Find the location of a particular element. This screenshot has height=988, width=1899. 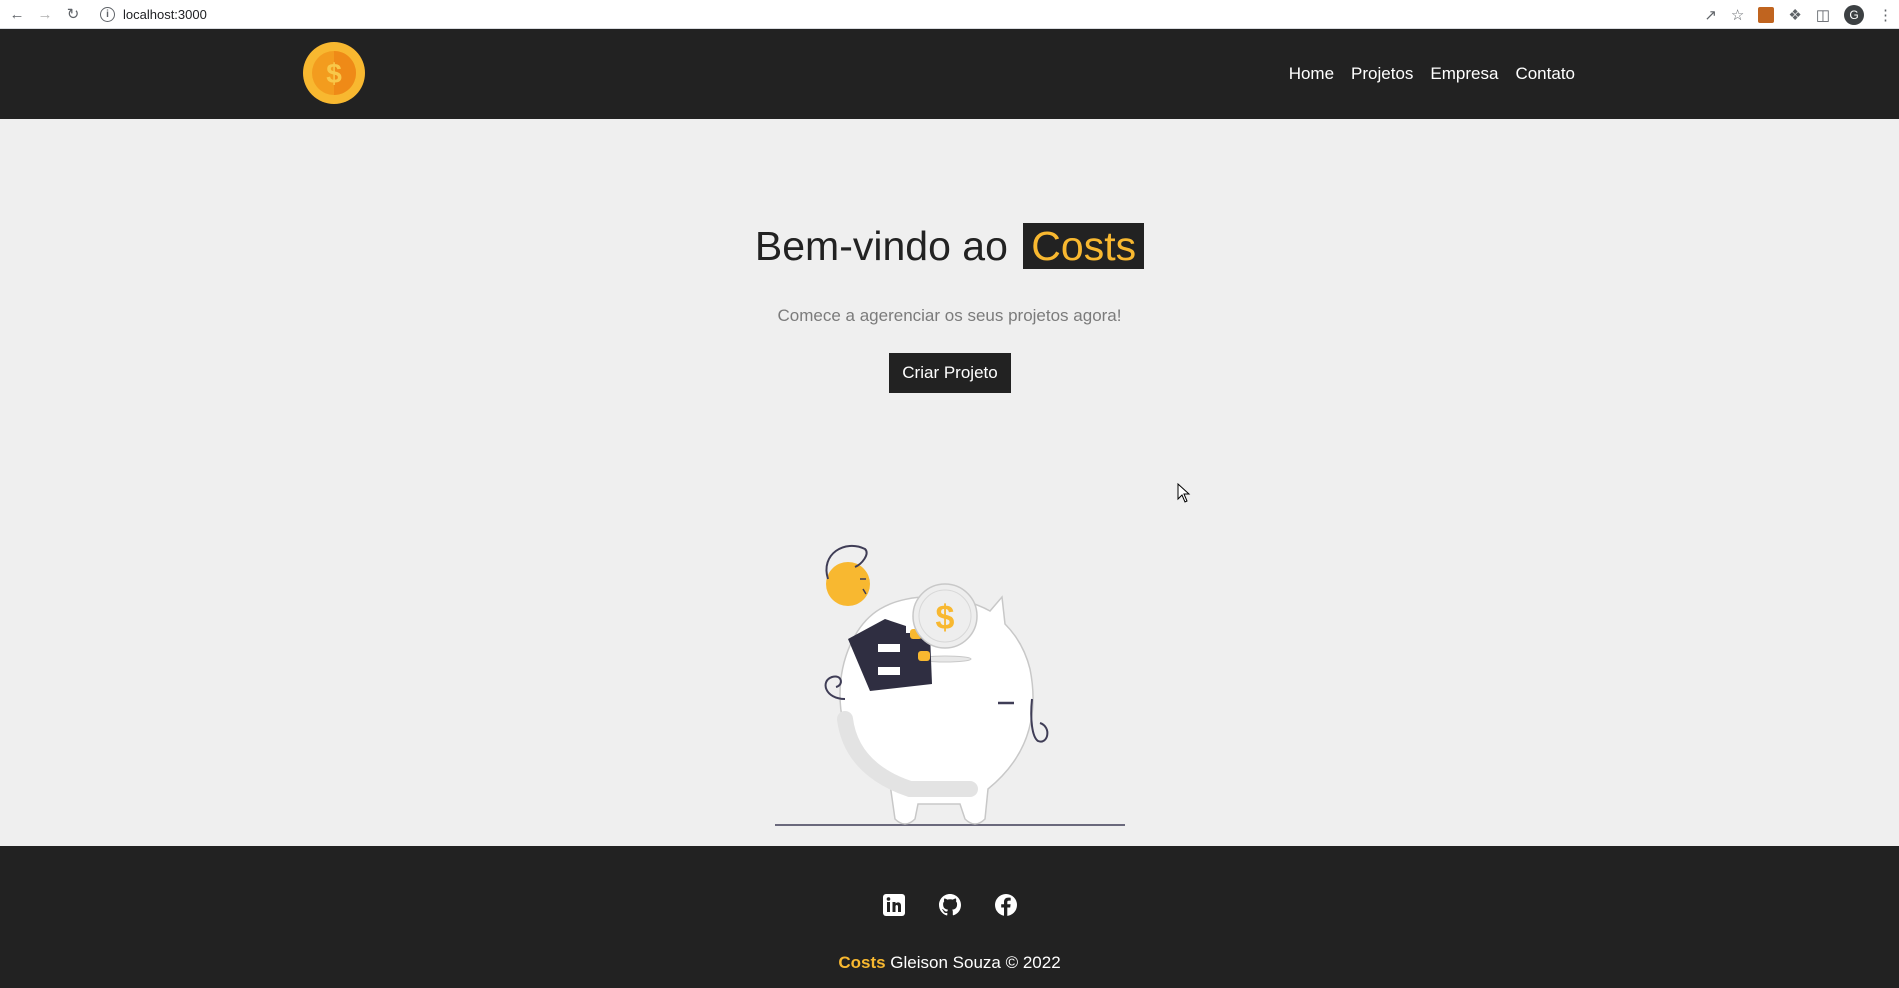

info-icon: i is located at coordinates (107, 14).